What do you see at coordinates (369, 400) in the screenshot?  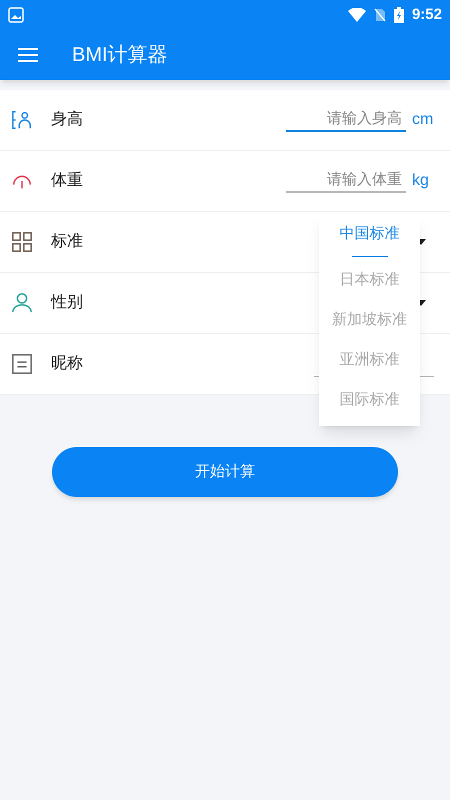 I see `dropdown-option: 国际标准` at bounding box center [369, 400].